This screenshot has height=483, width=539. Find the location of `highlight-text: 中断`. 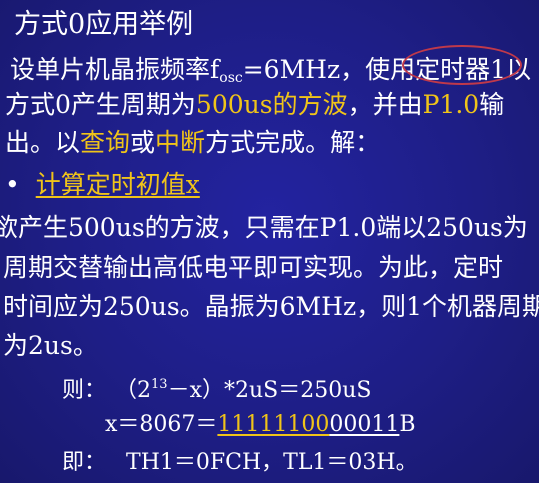

highlight-text: 中断 is located at coordinates (180, 142).